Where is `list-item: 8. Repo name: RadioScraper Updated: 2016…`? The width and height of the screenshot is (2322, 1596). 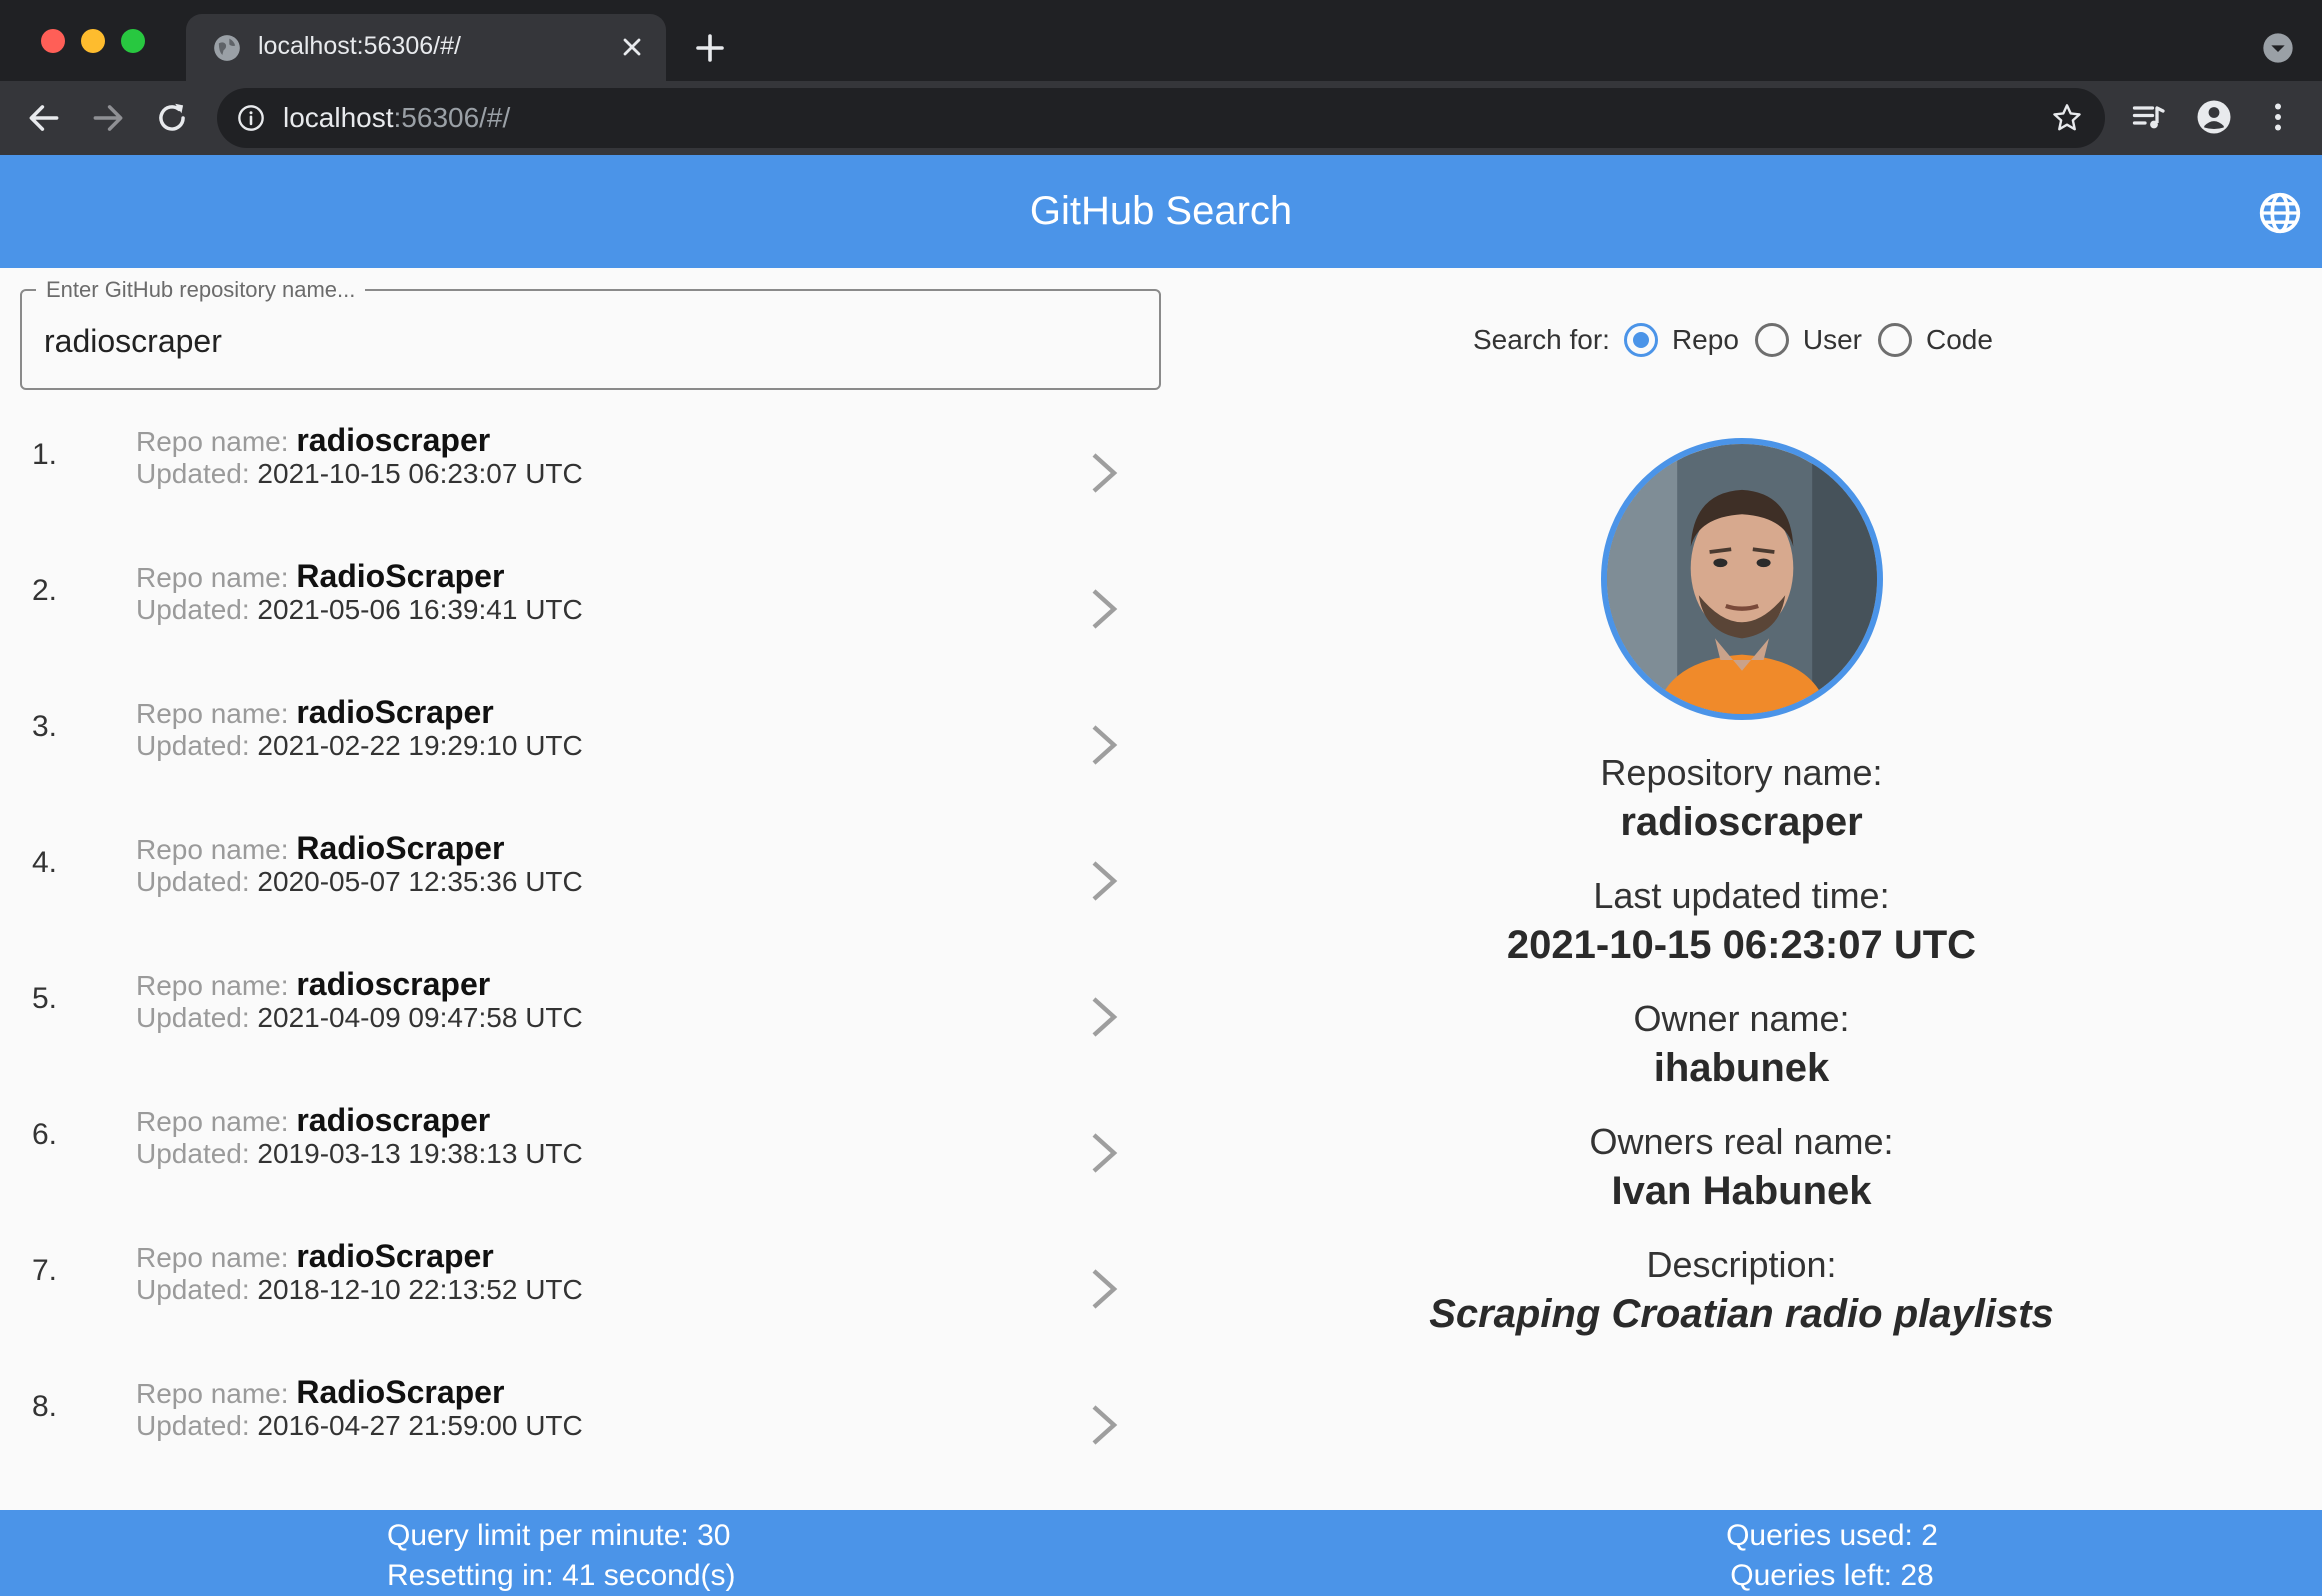
list-item: 8. Repo name: RadioScraper Updated: 2016… is located at coordinates (580, 1415).